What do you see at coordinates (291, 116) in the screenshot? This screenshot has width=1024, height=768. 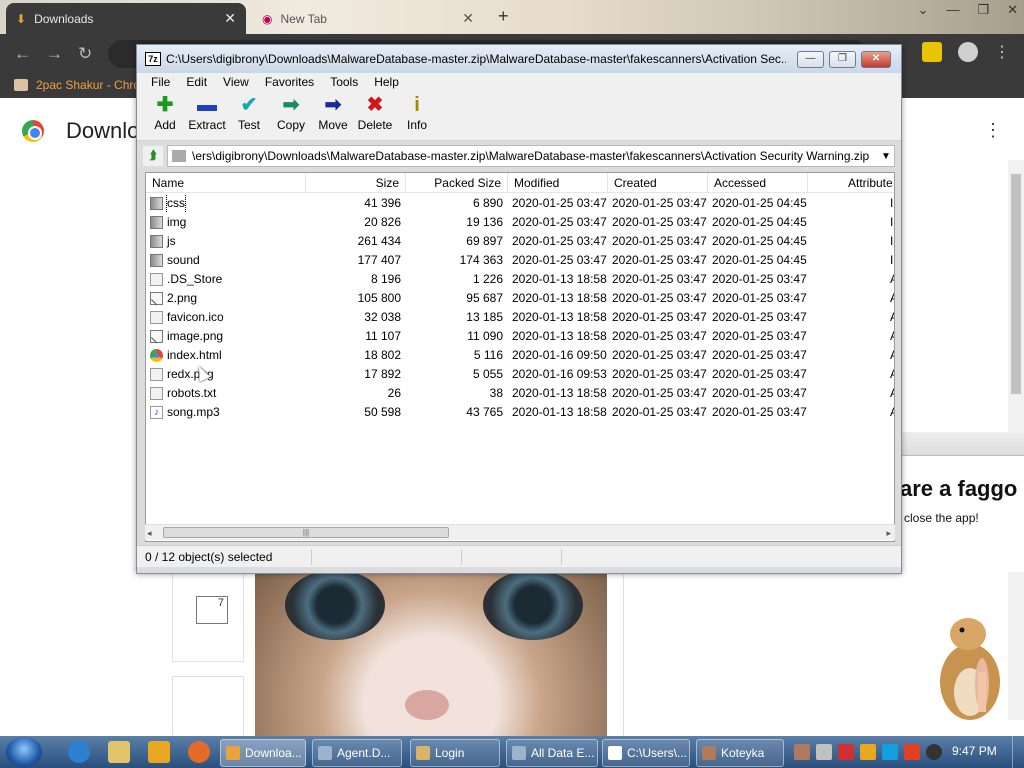 I see `copy-button: ➡ Copy` at bounding box center [291, 116].